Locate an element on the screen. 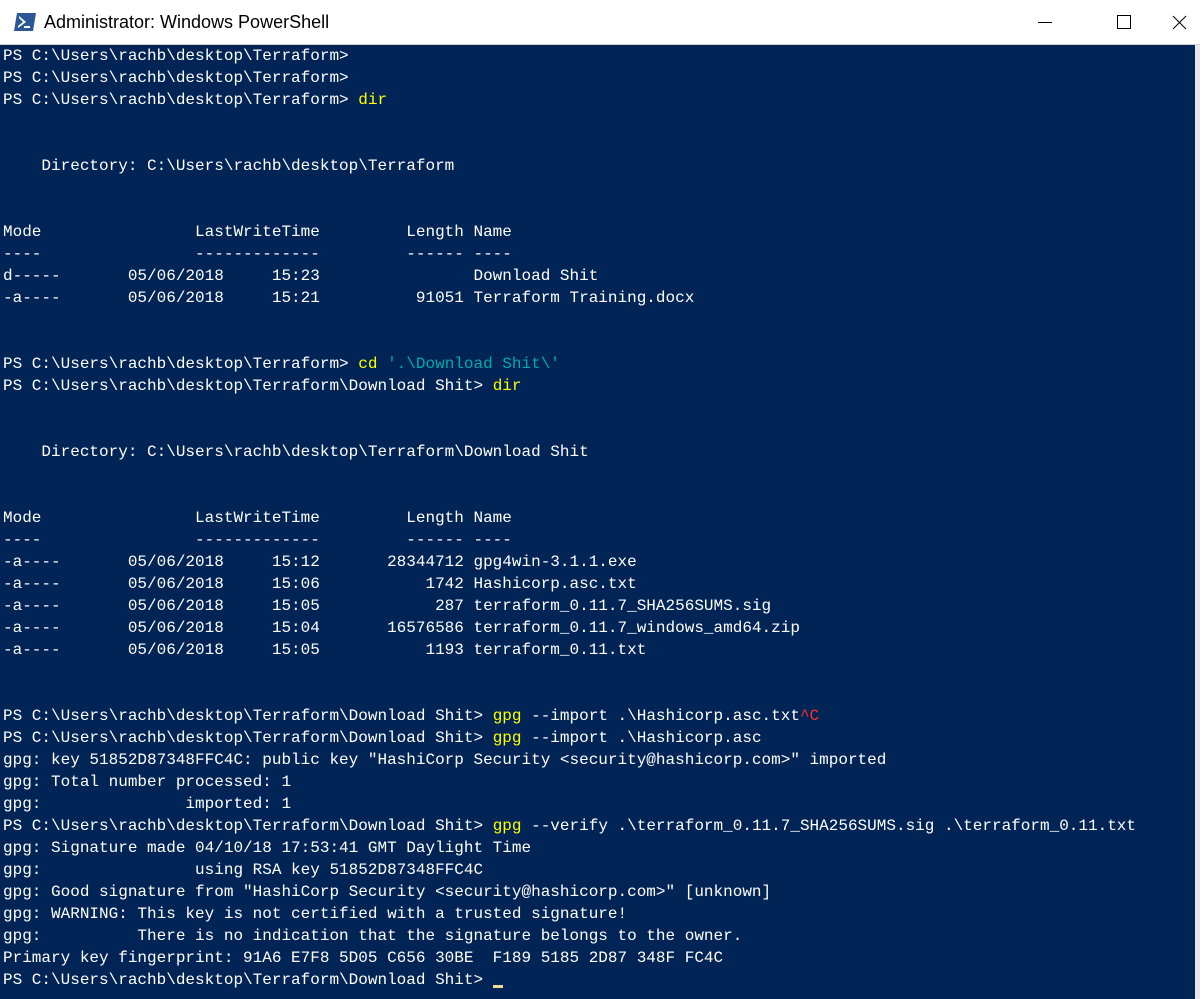  maximize-icon is located at coordinates (1124, 22).